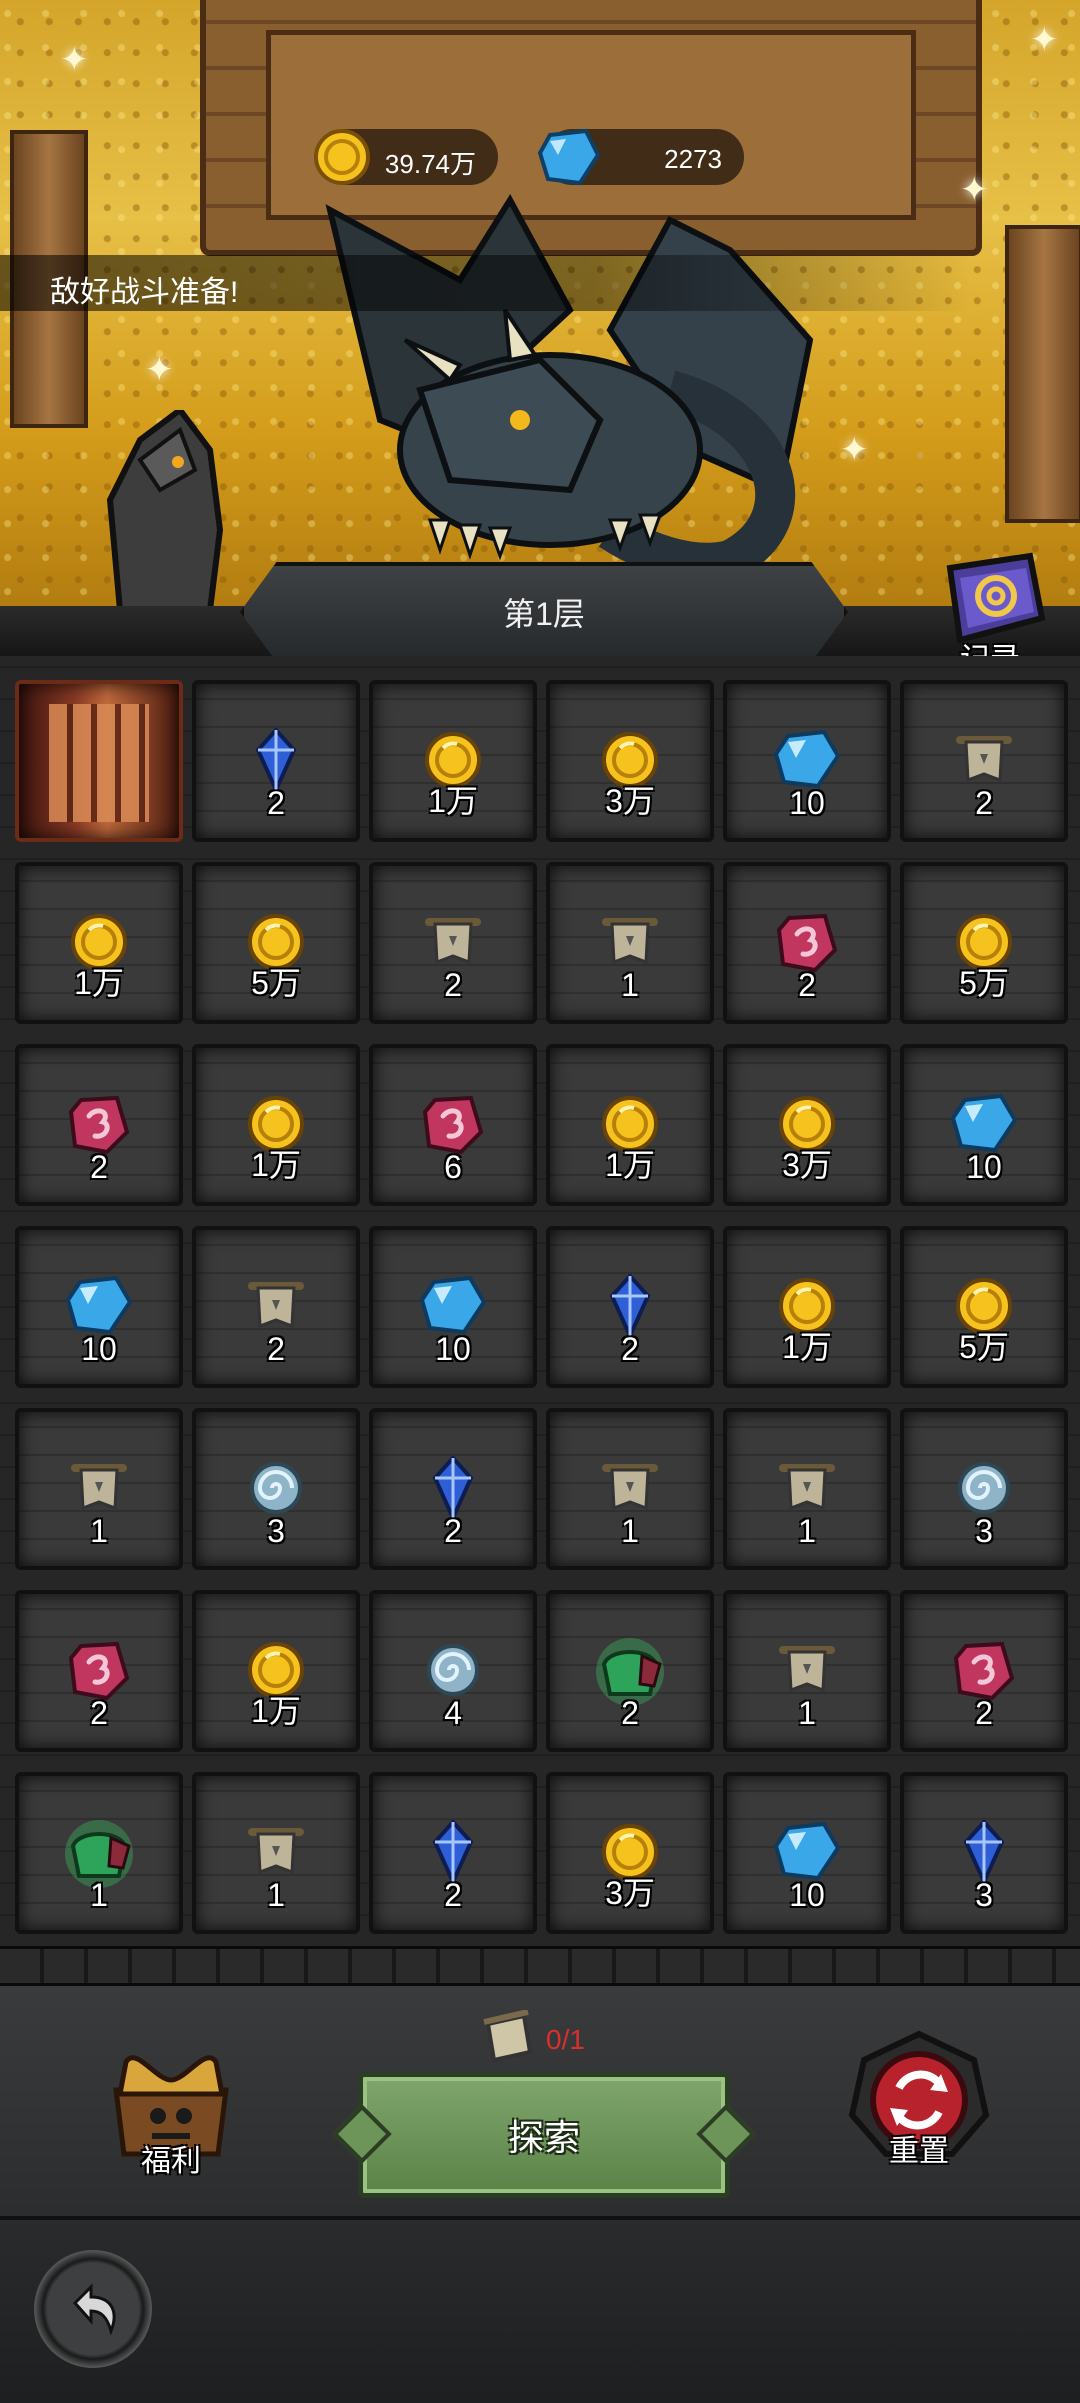  Describe the element at coordinates (165, 510) in the screenshot. I see `knight-statue-icon` at that location.